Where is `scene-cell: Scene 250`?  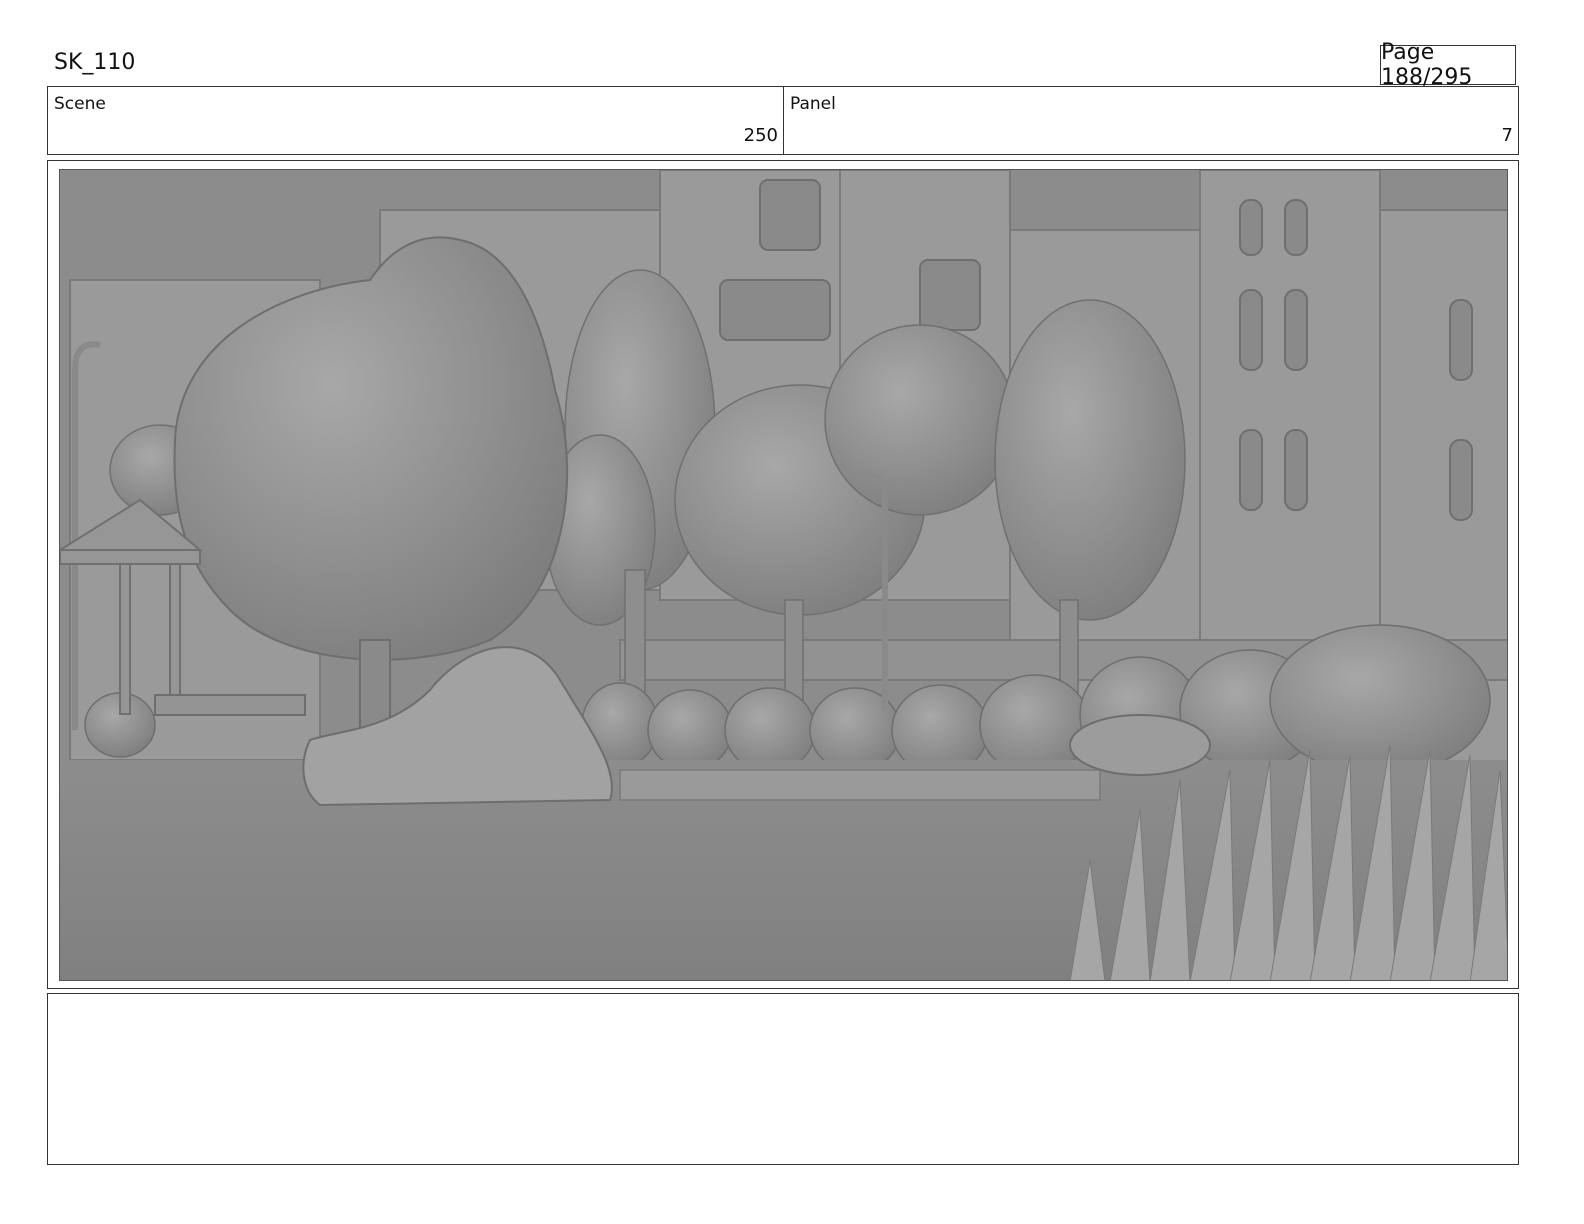 scene-cell: Scene 250 is located at coordinates (416, 120).